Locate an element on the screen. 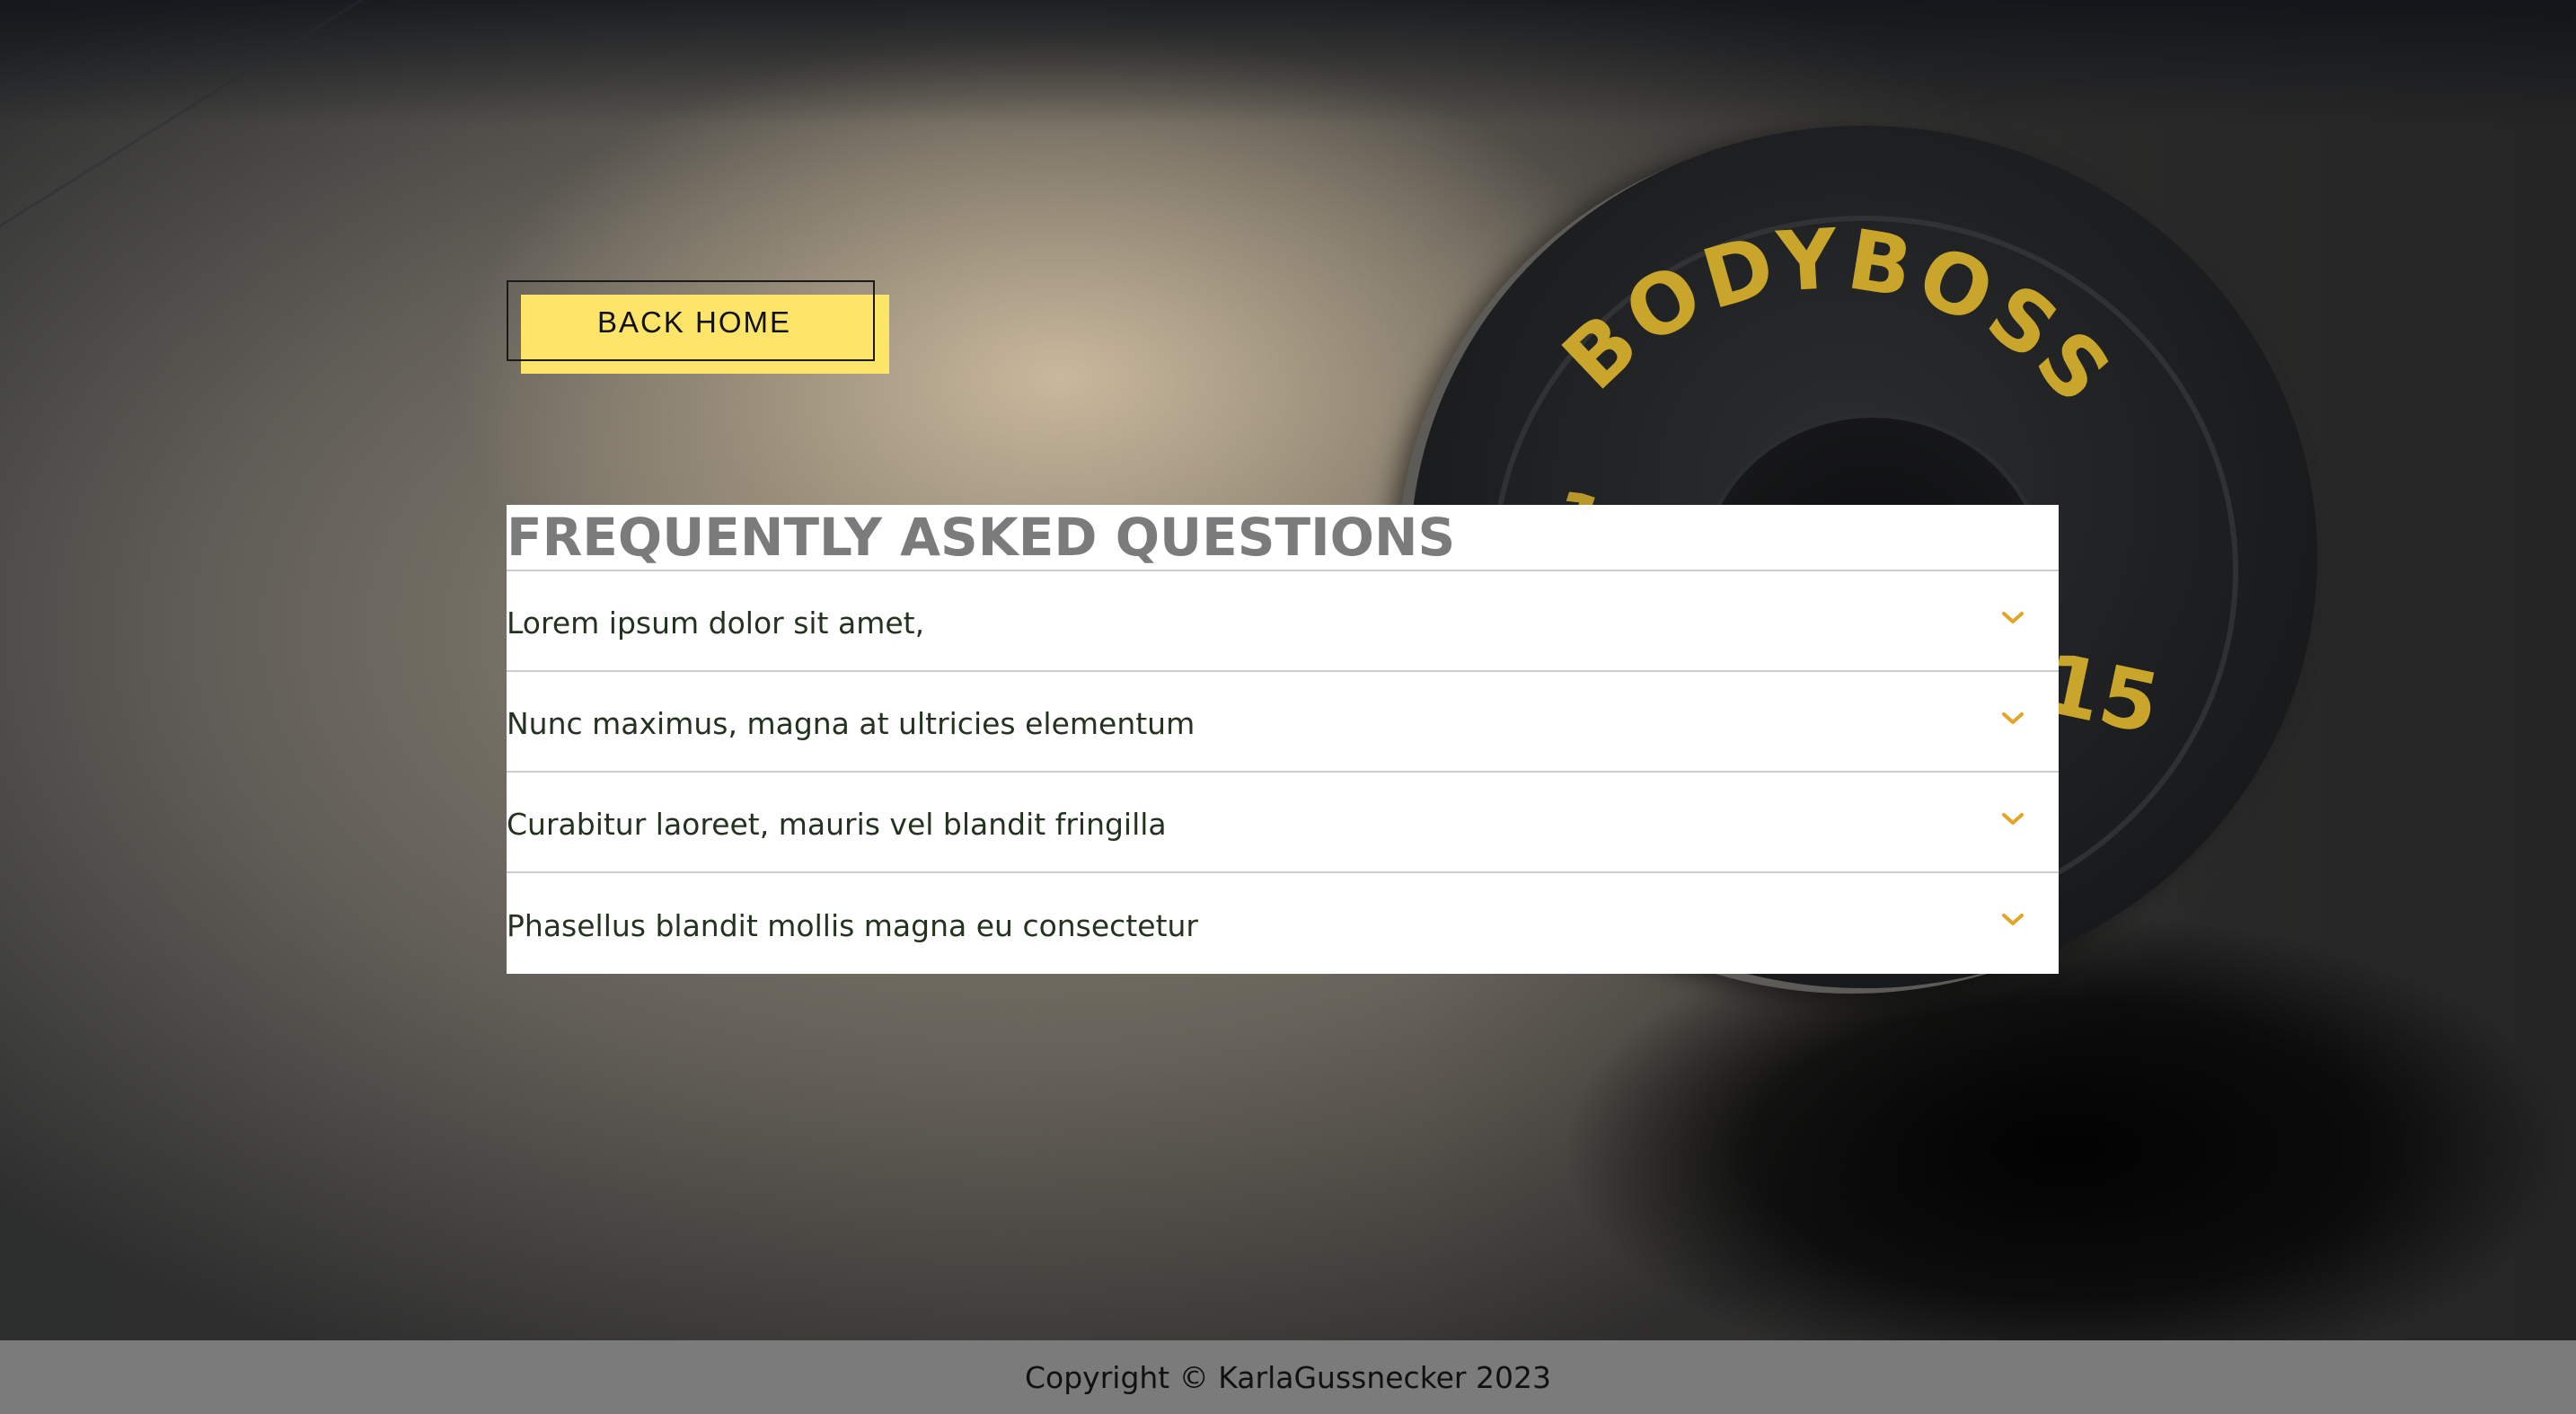 The width and height of the screenshot is (2576, 1414). copyright-text: Copyright © KarlaGussnecker 2023 is located at coordinates (1288, 1377).